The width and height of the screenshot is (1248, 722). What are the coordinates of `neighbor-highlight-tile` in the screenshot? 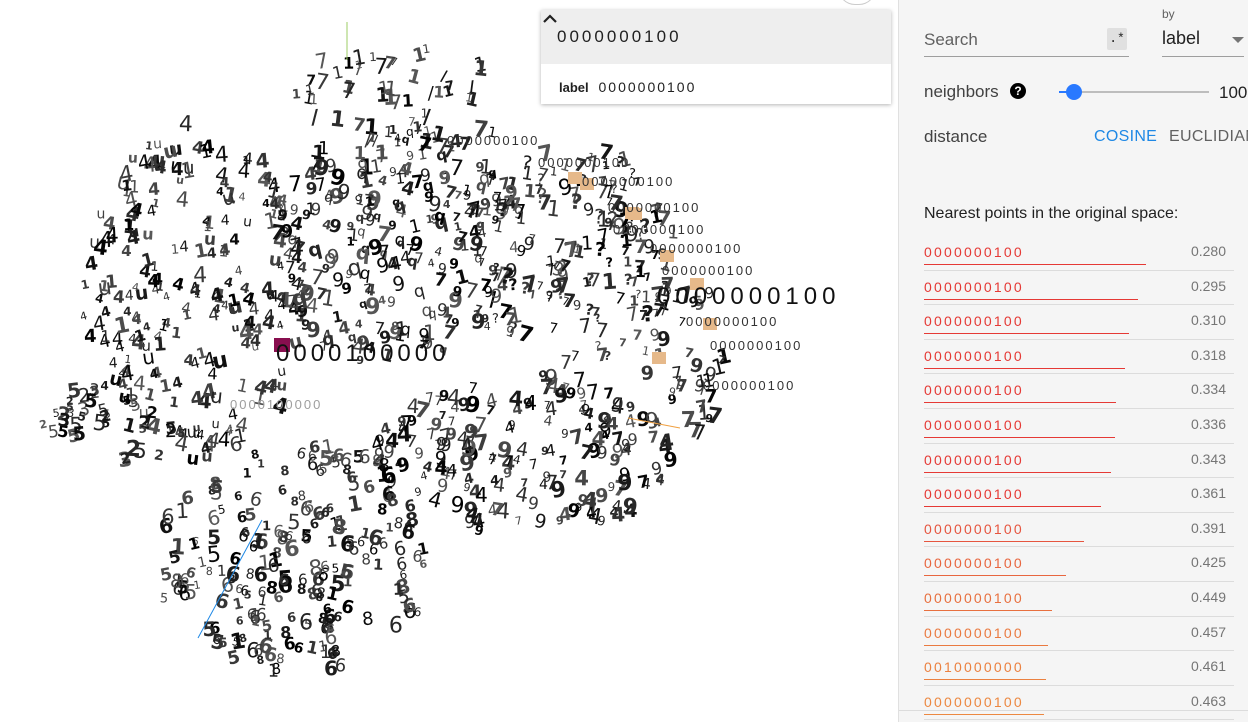 It's located at (575, 178).